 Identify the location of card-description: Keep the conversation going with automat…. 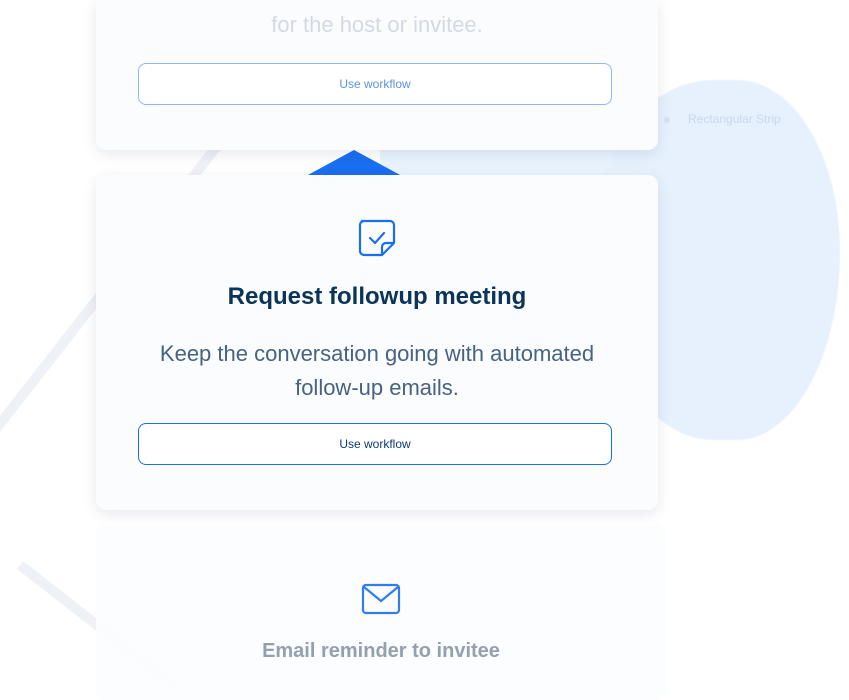
(377, 370).